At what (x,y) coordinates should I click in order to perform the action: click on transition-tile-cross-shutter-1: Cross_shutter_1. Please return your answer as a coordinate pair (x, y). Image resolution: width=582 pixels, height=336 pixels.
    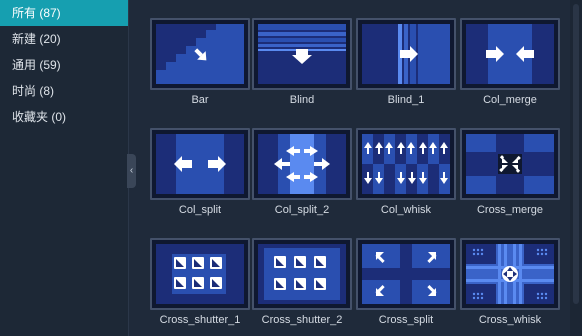
    Looking at the image, I should click on (200, 282).